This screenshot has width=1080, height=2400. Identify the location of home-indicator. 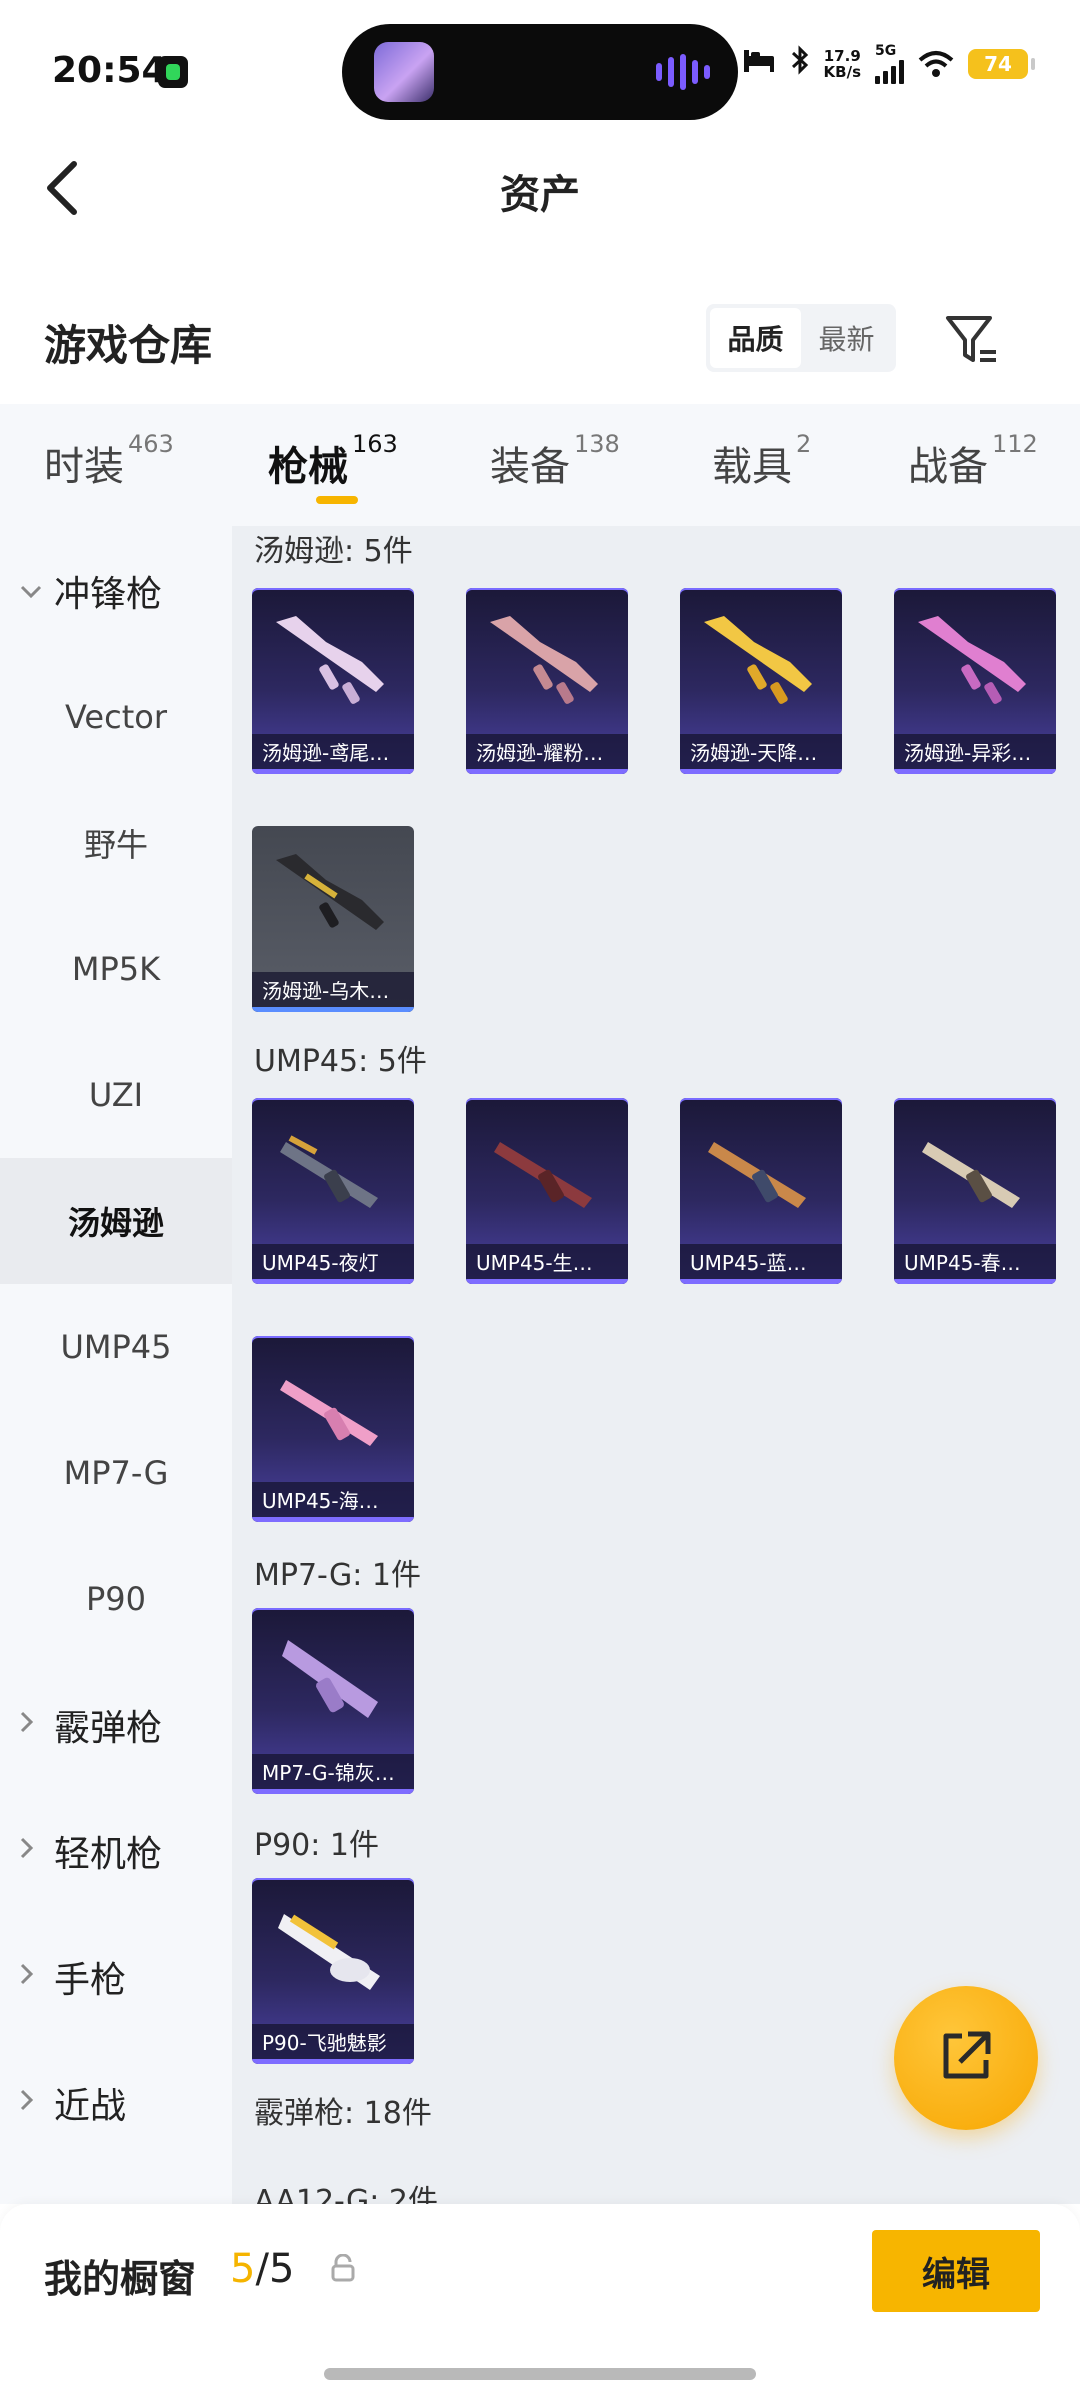
(540, 2374).